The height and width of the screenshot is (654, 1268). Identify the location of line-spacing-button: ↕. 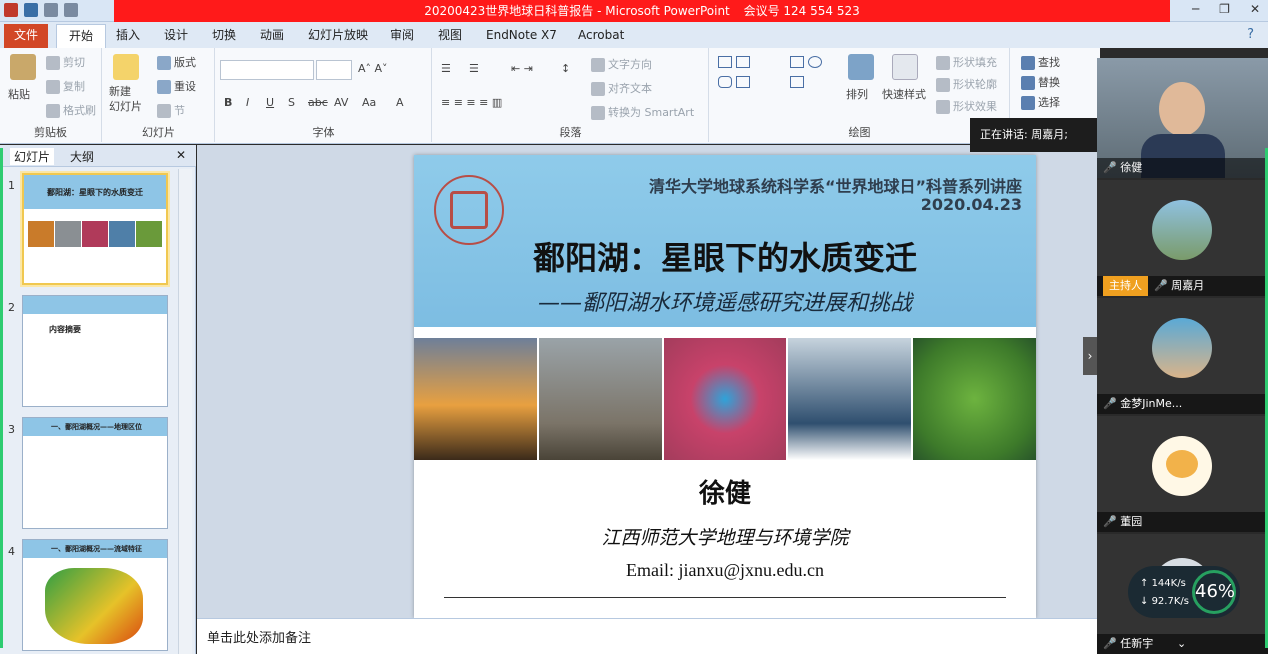
(565, 68).